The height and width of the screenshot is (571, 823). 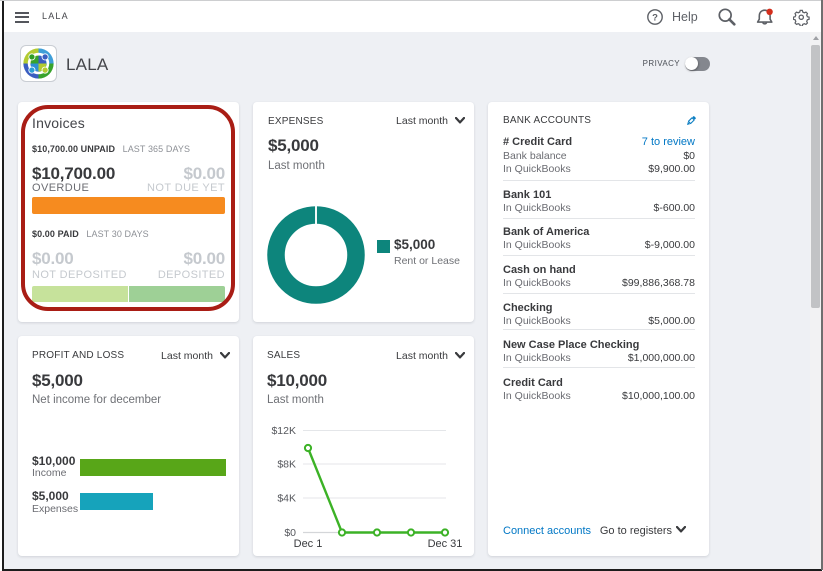 What do you see at coordinates (283, 431) in the screenshot?
I see `svg-text: $12K` at bounding box center [283, 431].